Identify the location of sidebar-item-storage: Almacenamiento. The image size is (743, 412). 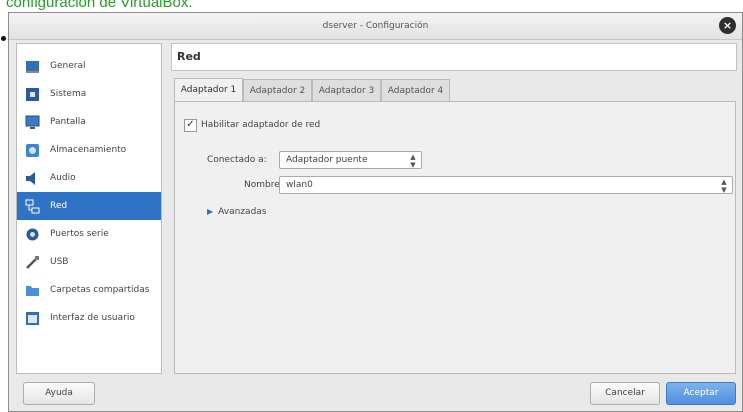
(89, 150).